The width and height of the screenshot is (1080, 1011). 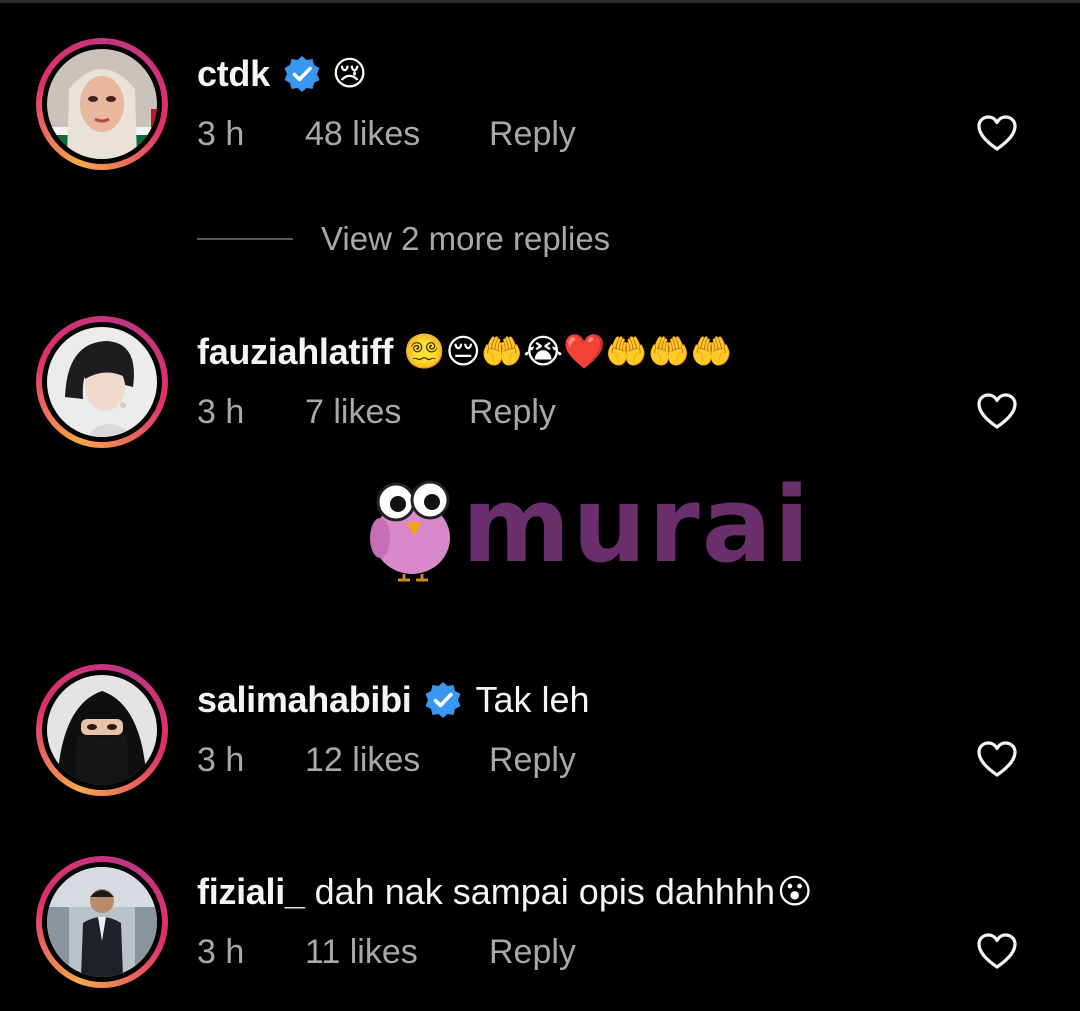 I want to click on watermark-text: murai, so click(x=637, y=525).